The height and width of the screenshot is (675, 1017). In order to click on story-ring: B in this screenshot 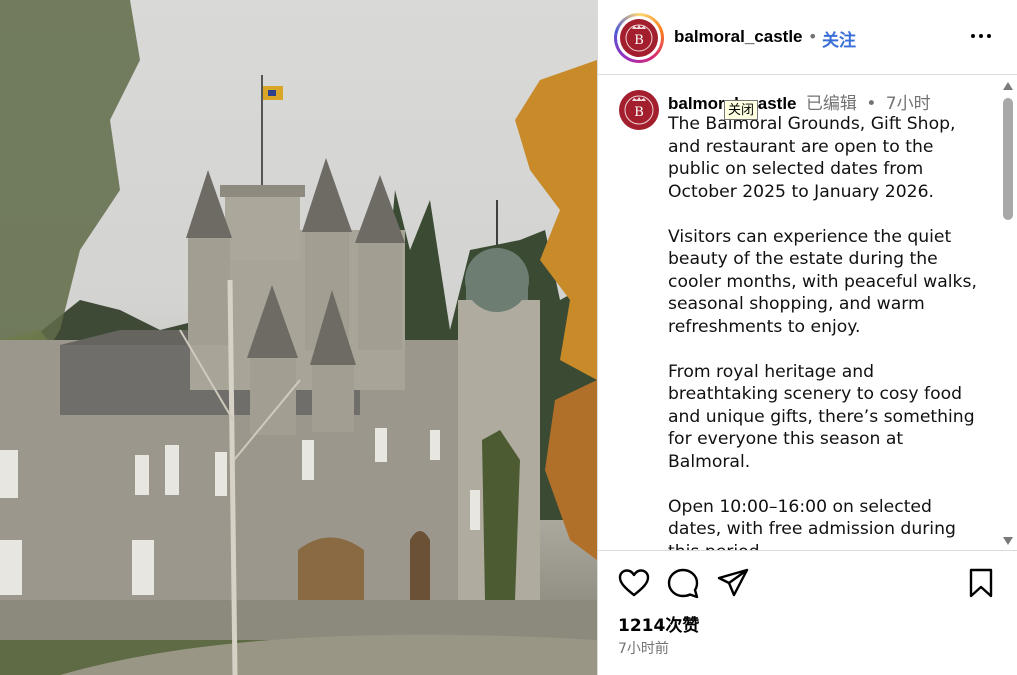, I will do `click(639, 38)`.